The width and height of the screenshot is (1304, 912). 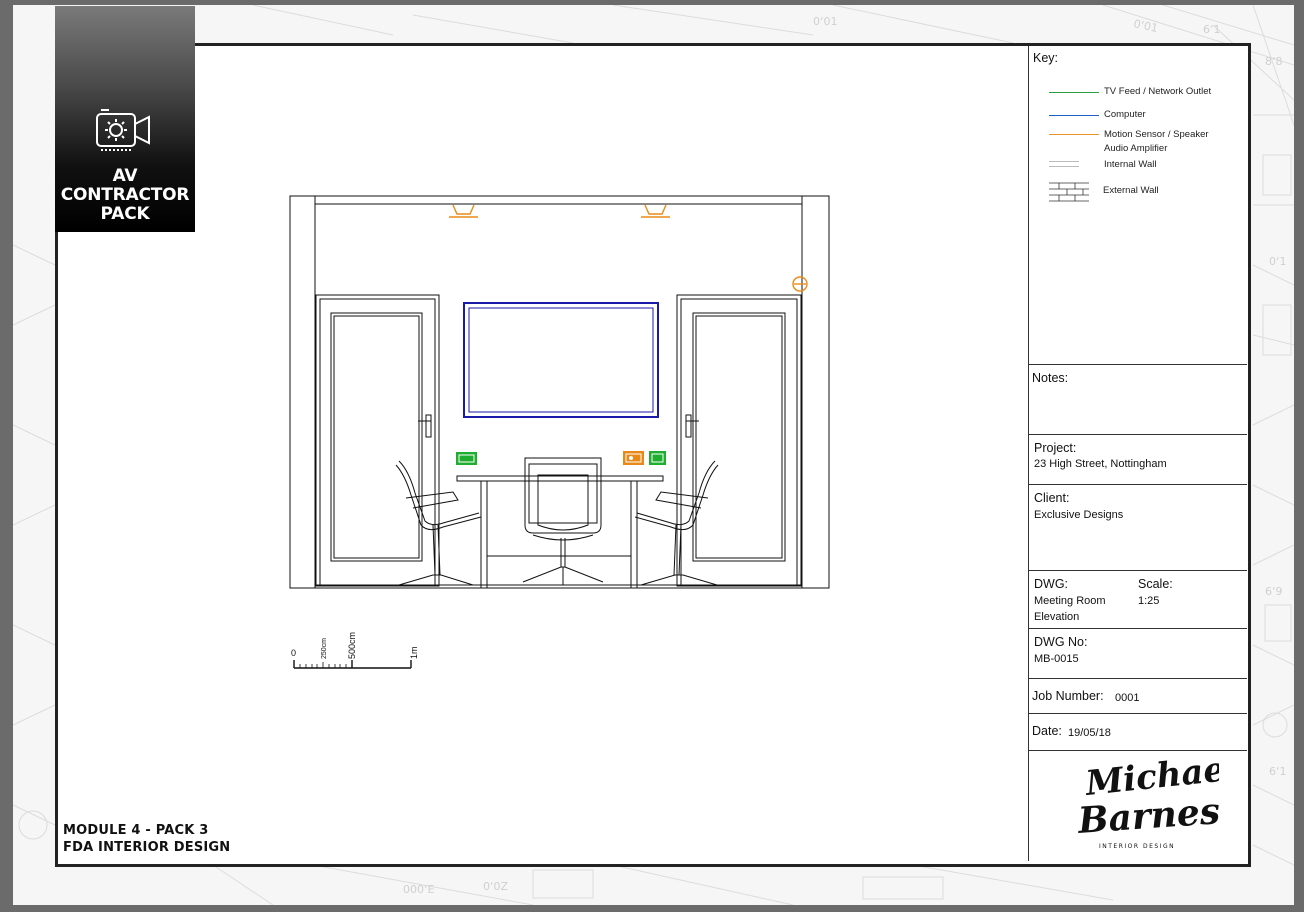 What do you see at coordinates (1138, 653) in the screenshot?
I see `dwg-no-section: DWG No: MB-0015` at bounding box center [1138, 653].